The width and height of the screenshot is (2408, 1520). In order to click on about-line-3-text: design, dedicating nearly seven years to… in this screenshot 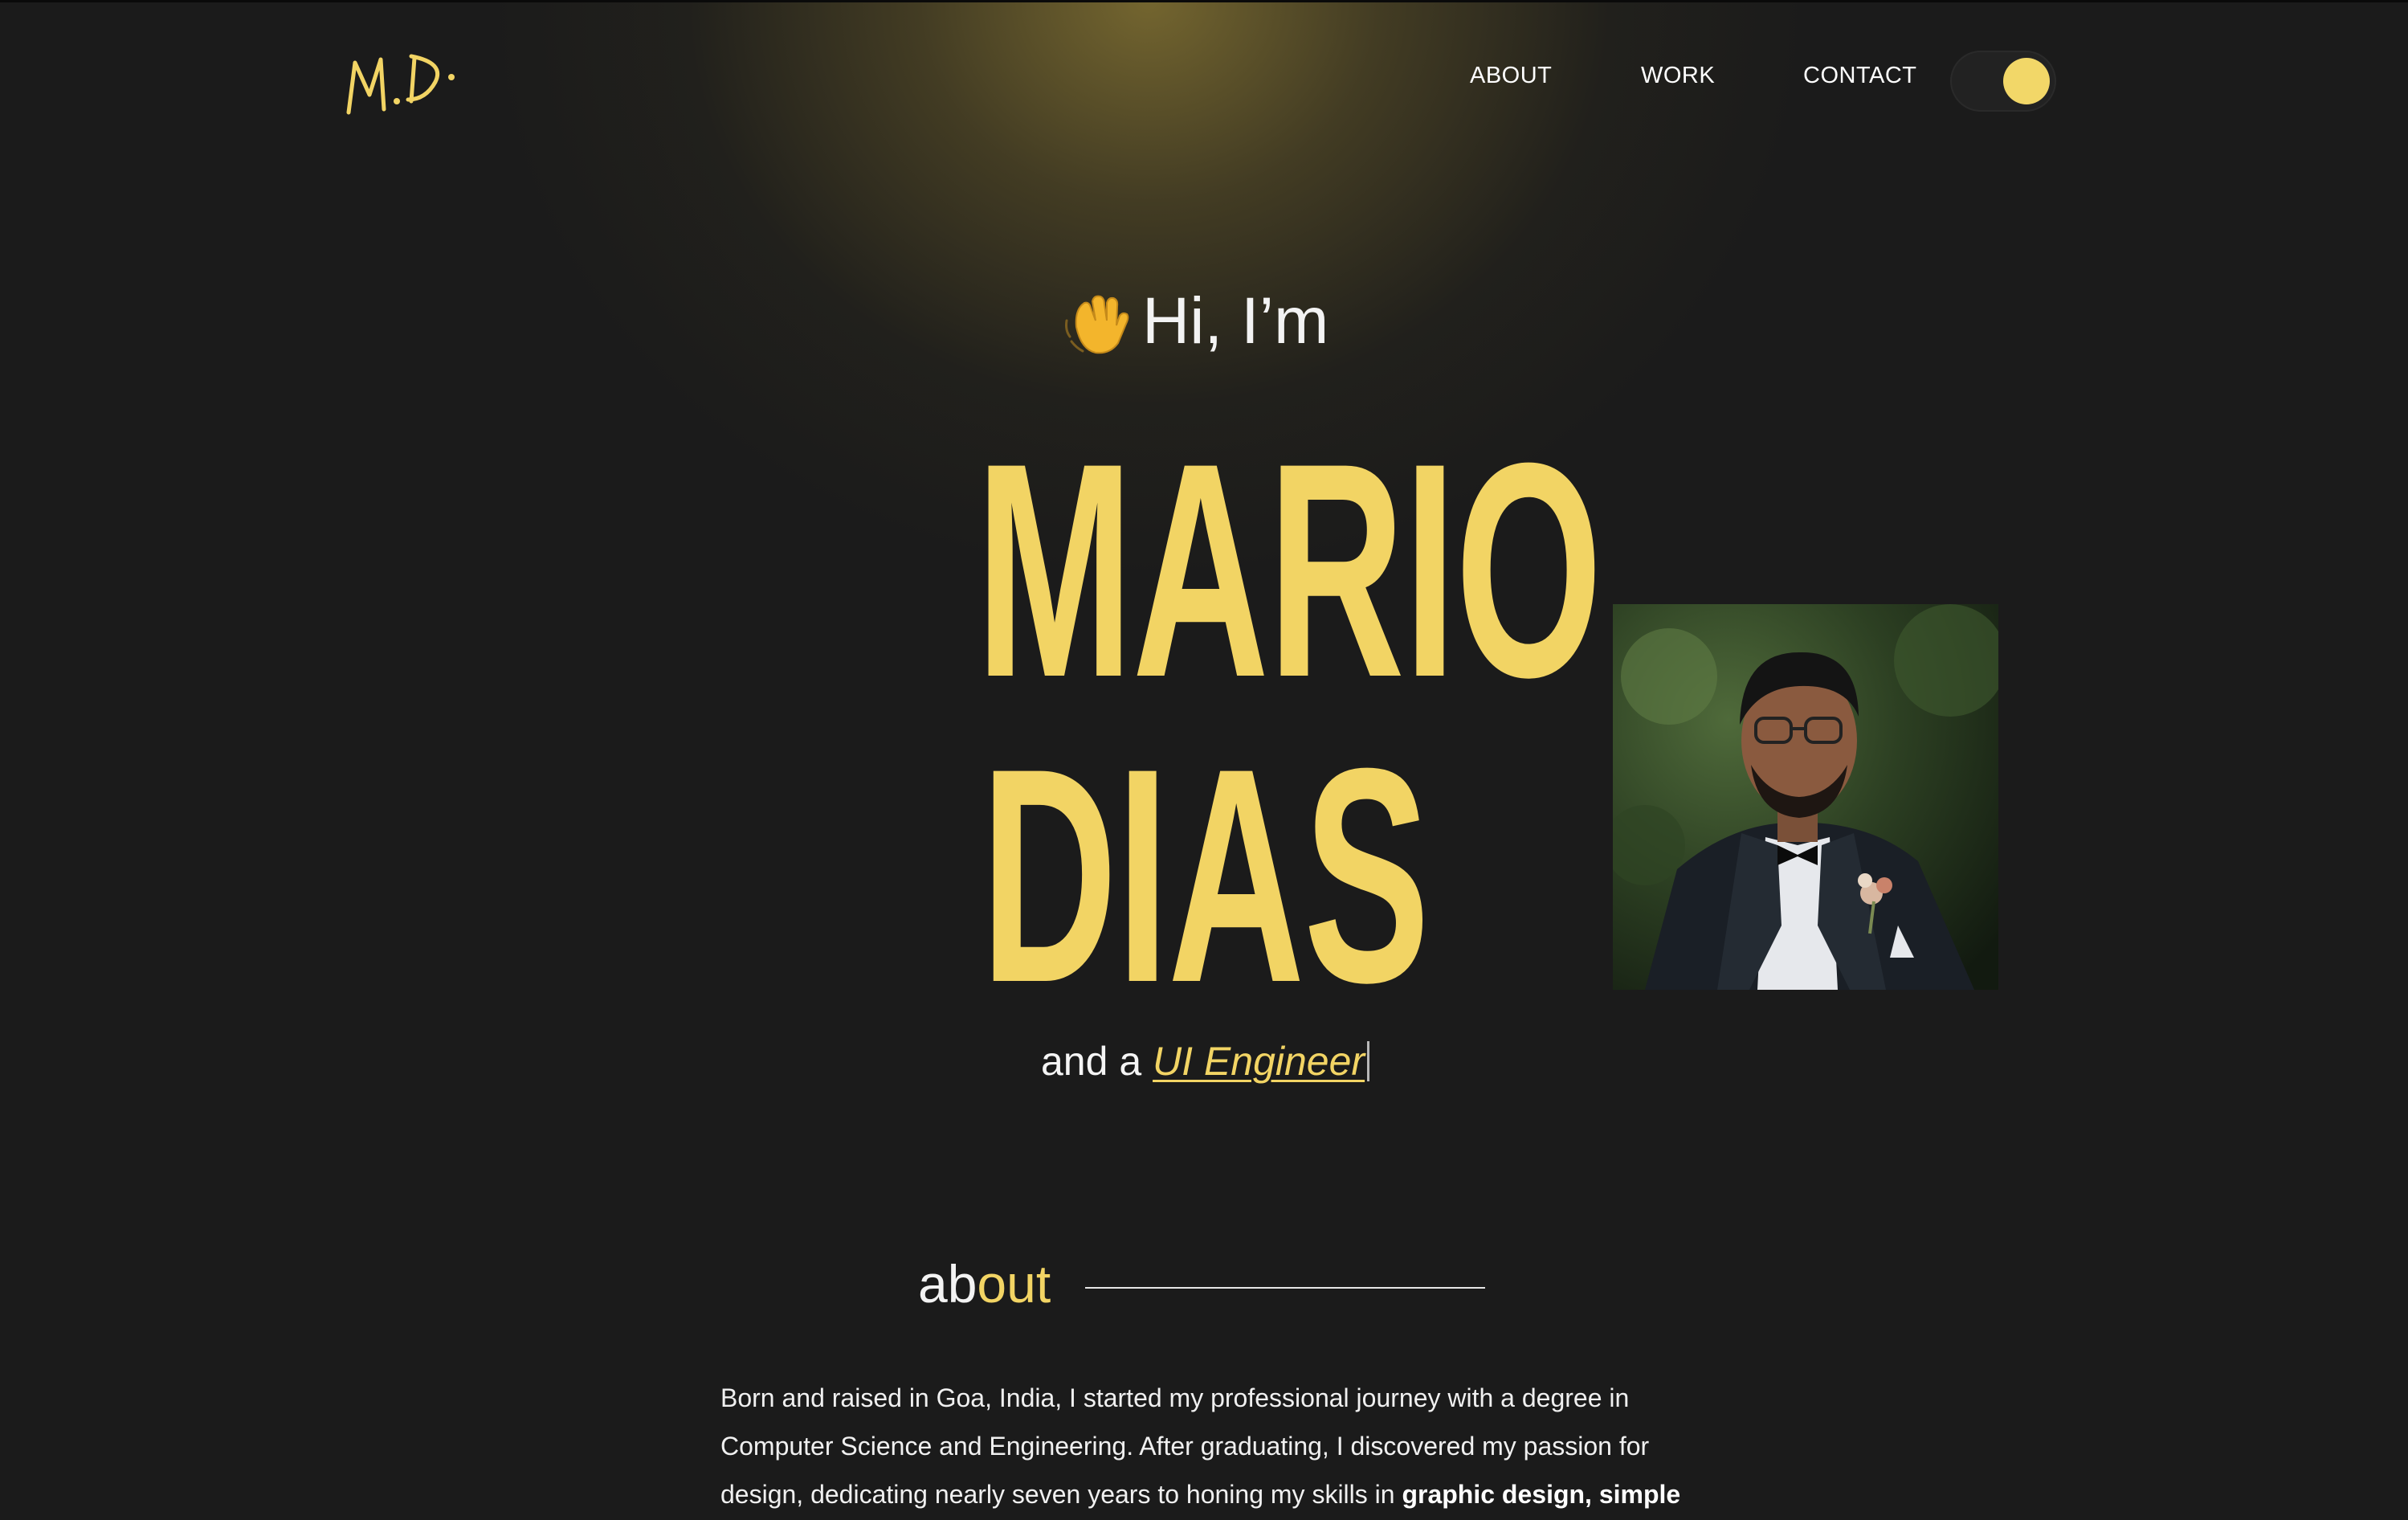, I will do `click(1061, 1494)`.